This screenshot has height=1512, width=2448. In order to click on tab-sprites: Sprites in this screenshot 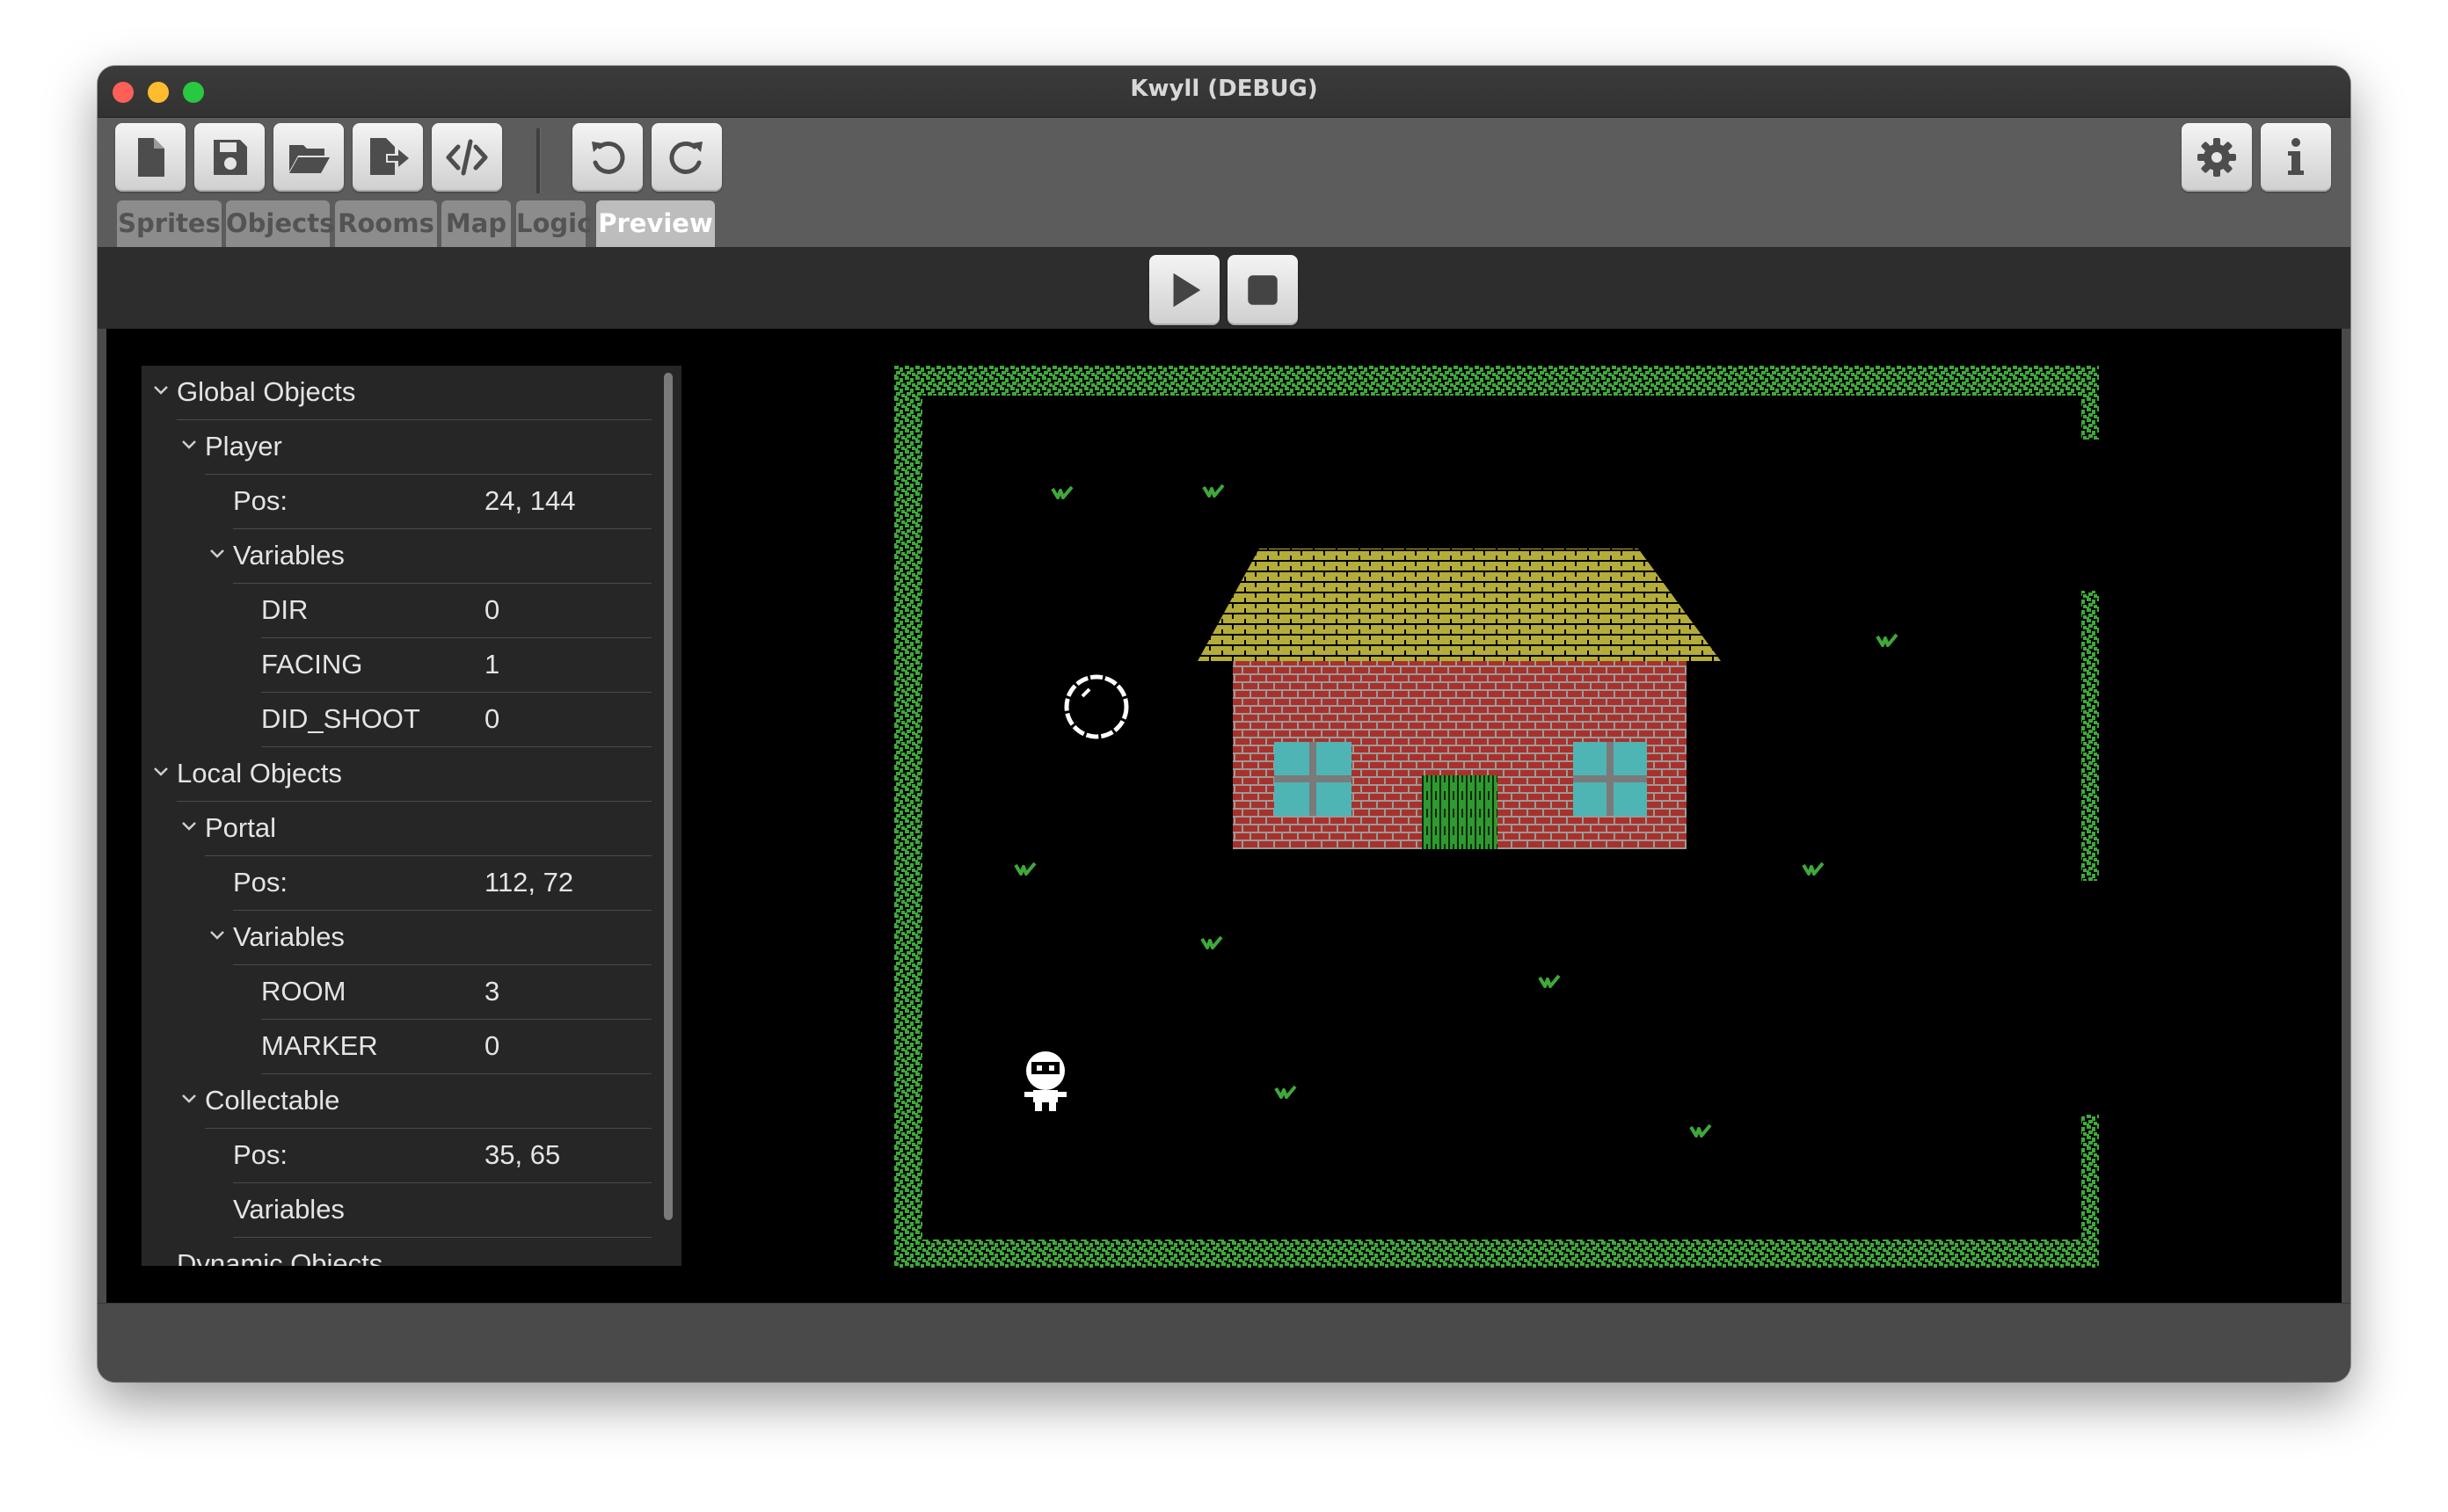, I will do `click(169, 224)`.